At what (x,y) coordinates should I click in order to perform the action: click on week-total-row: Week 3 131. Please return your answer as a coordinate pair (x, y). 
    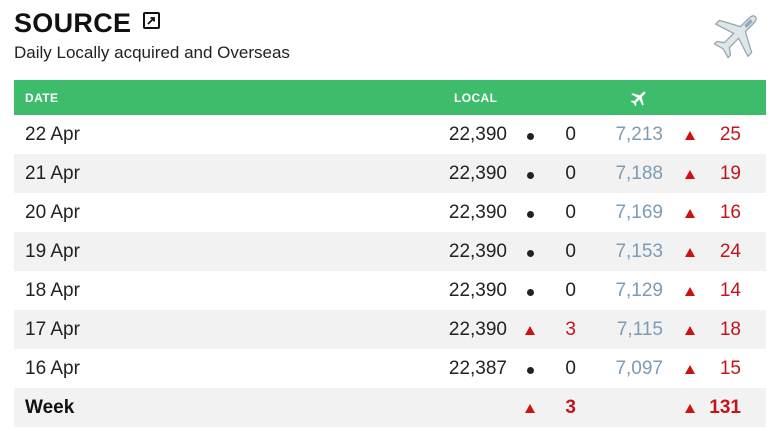
    Looking at the image, I should click on (390, 407).